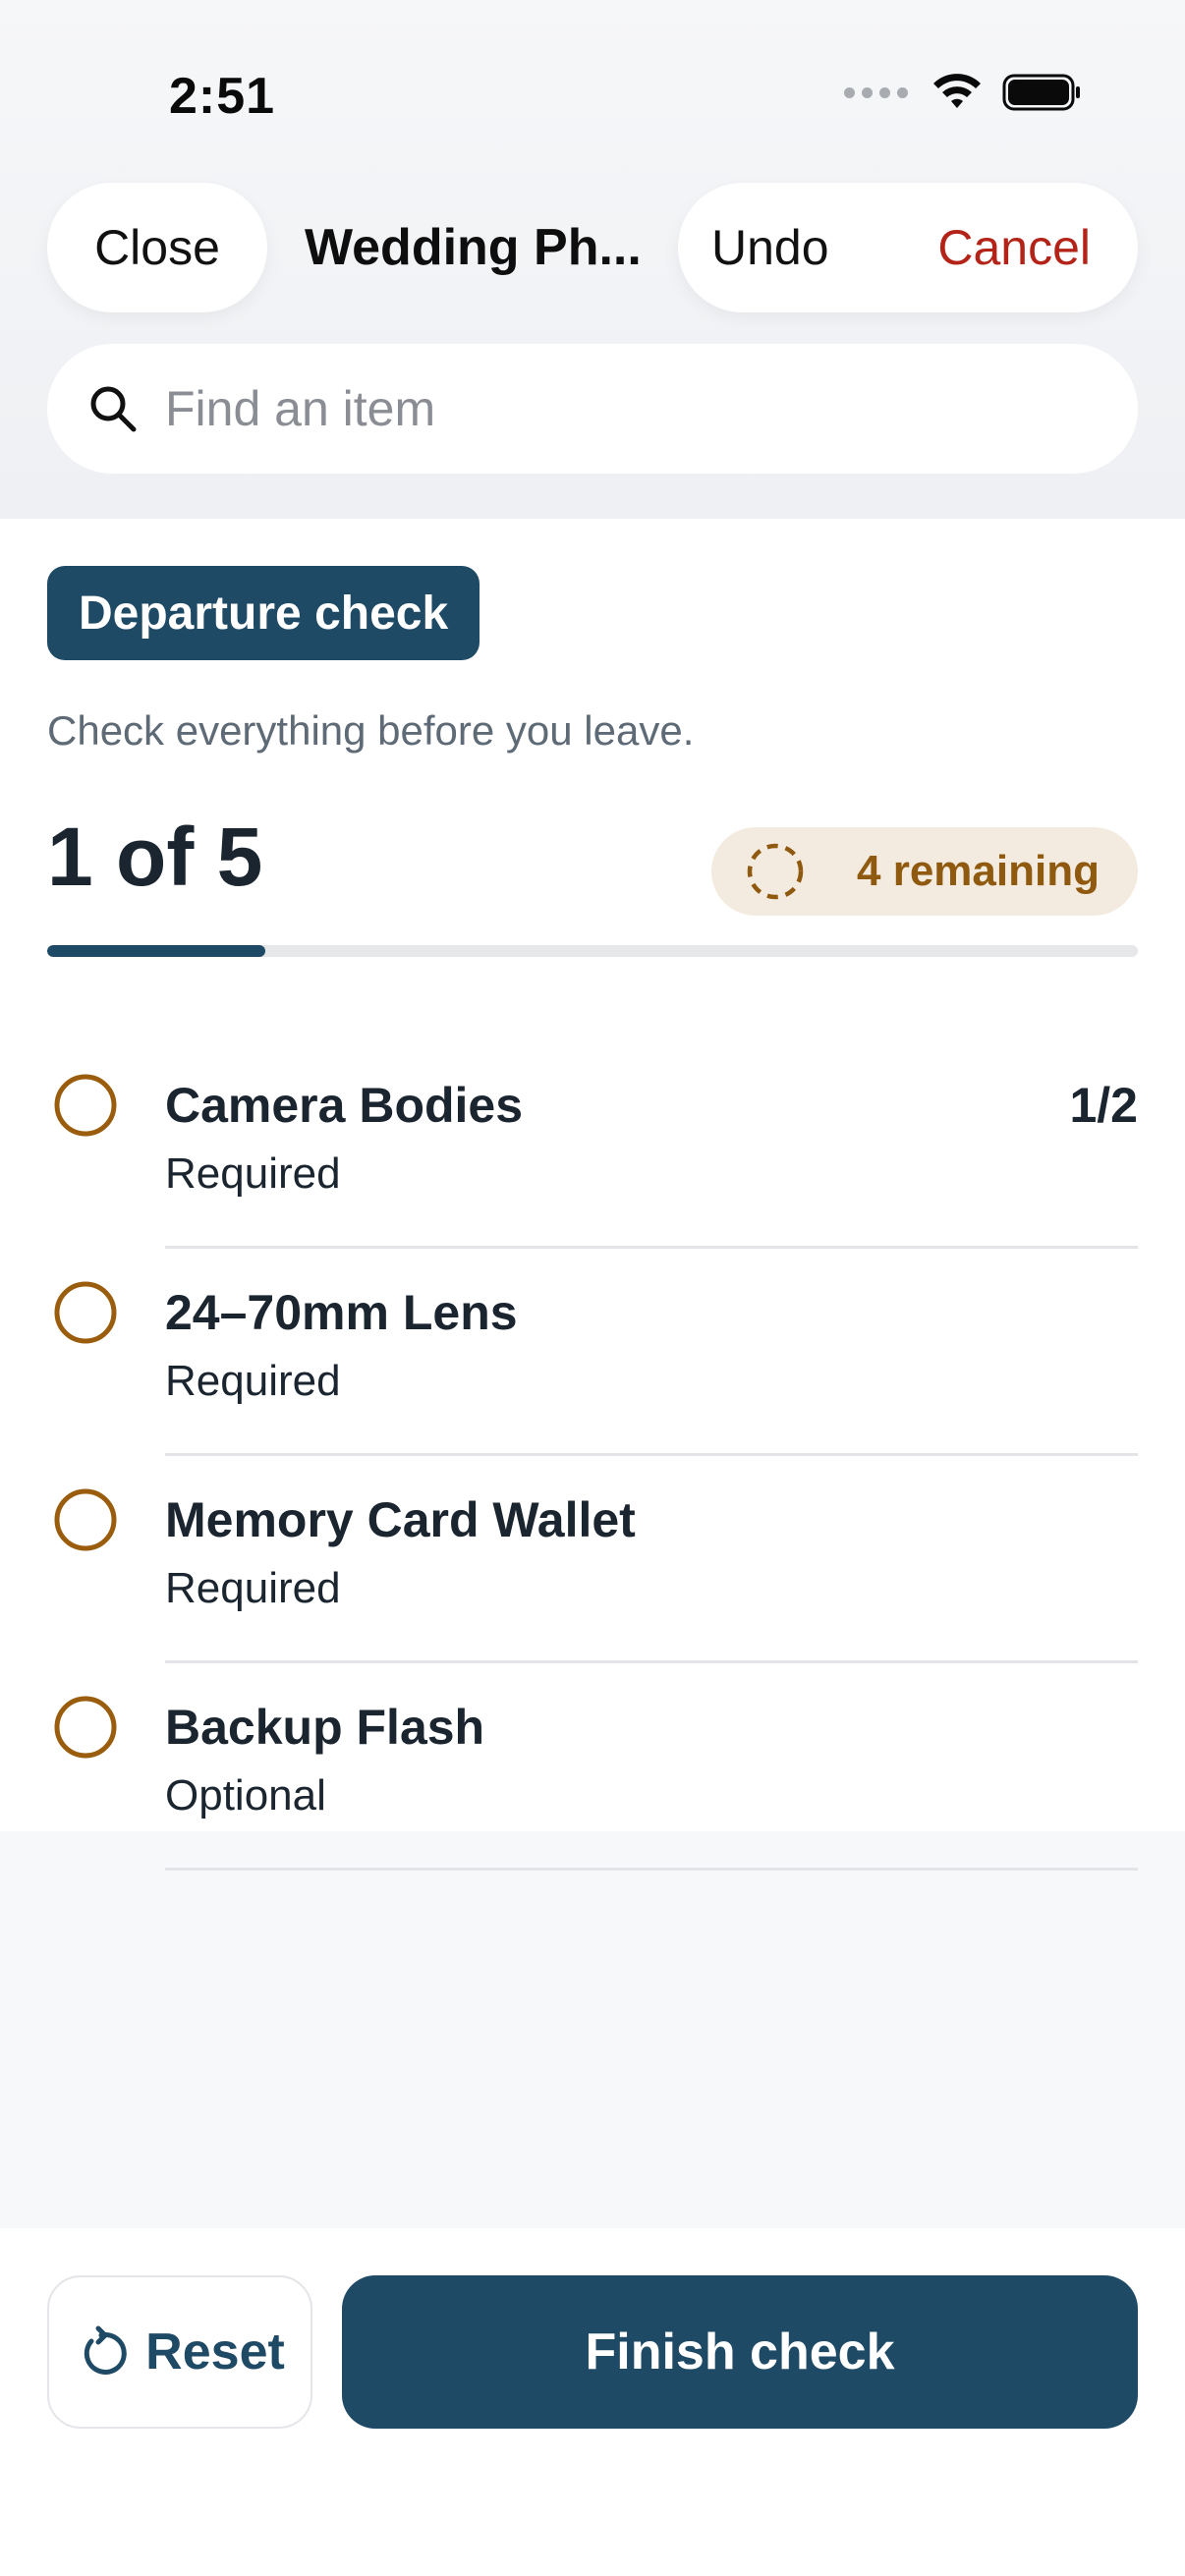 The width and height of the screenshot is (1185, 2576). I want to click on item-name: Camera Bodies, so click(345, 1105).